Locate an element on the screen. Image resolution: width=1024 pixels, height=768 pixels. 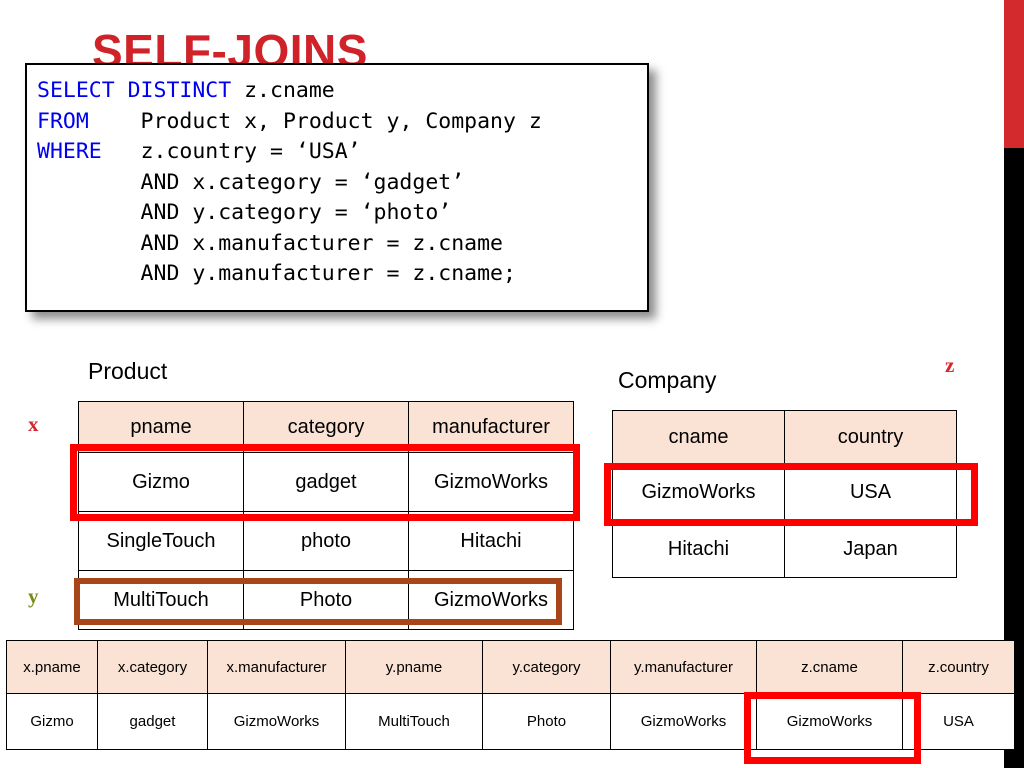
column-header-z-cname: z.cname is located at coordinates (829, 667).